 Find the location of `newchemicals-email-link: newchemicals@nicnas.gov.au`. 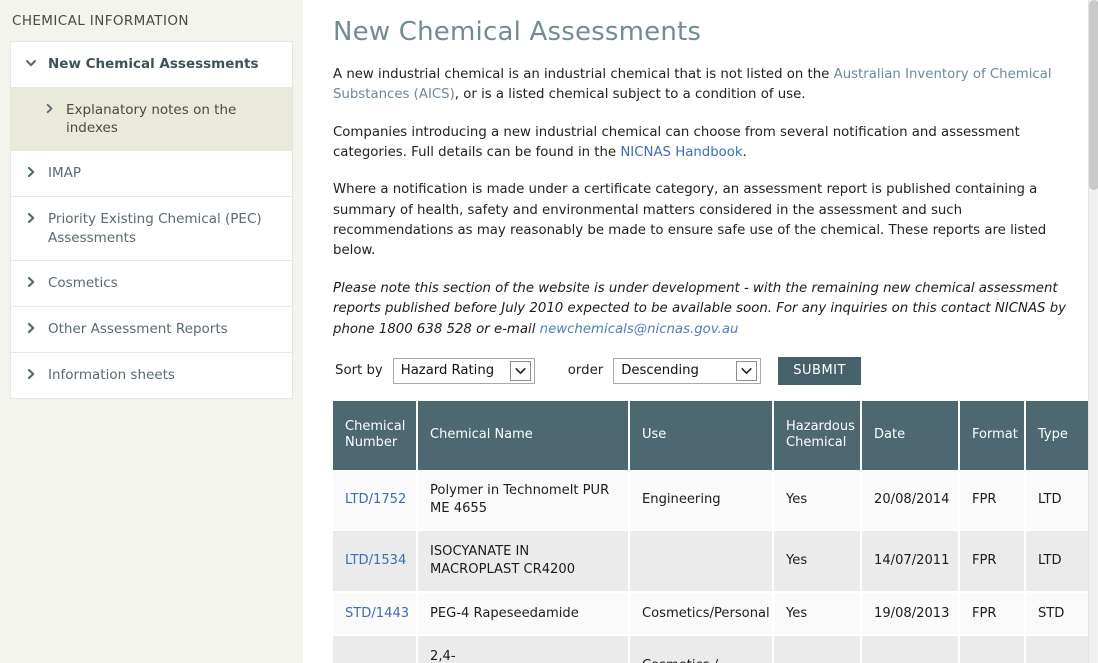

newchemicals-email-link: newchemicals@nicnas.gov.au is located at coordinates (639, 329).